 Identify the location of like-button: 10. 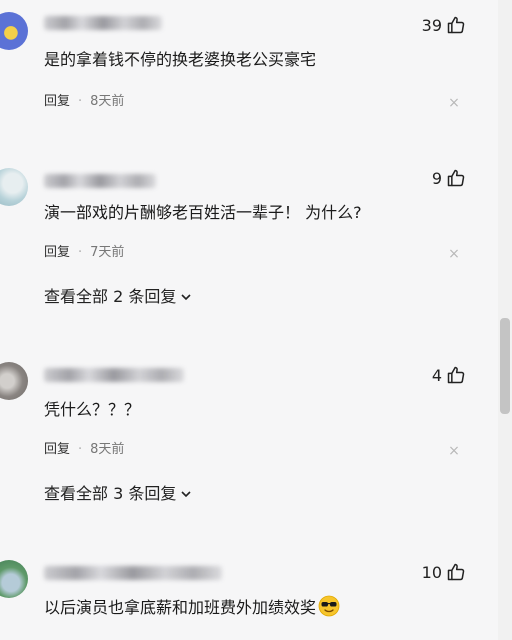
(444, 572).